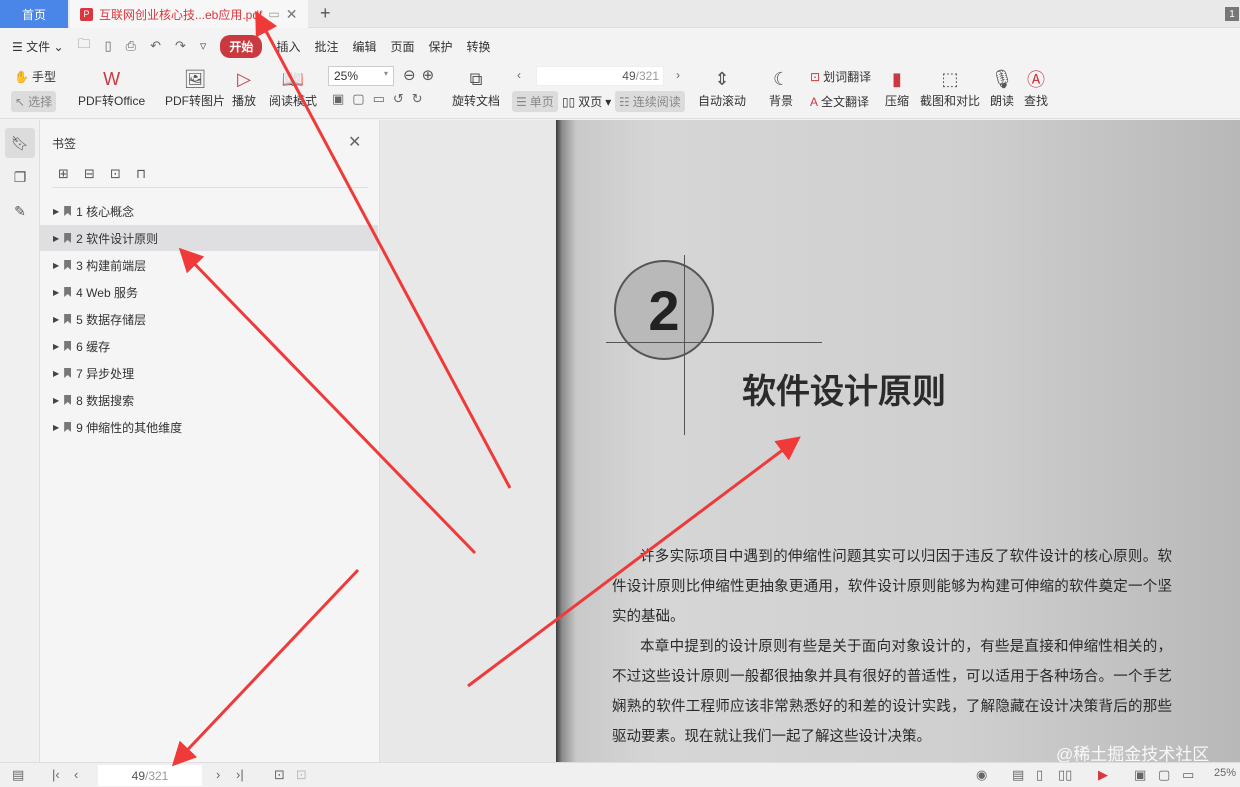 The image size is (1240, 787). I want to click on bookmark-icon: ⊓, so click(141, 174).